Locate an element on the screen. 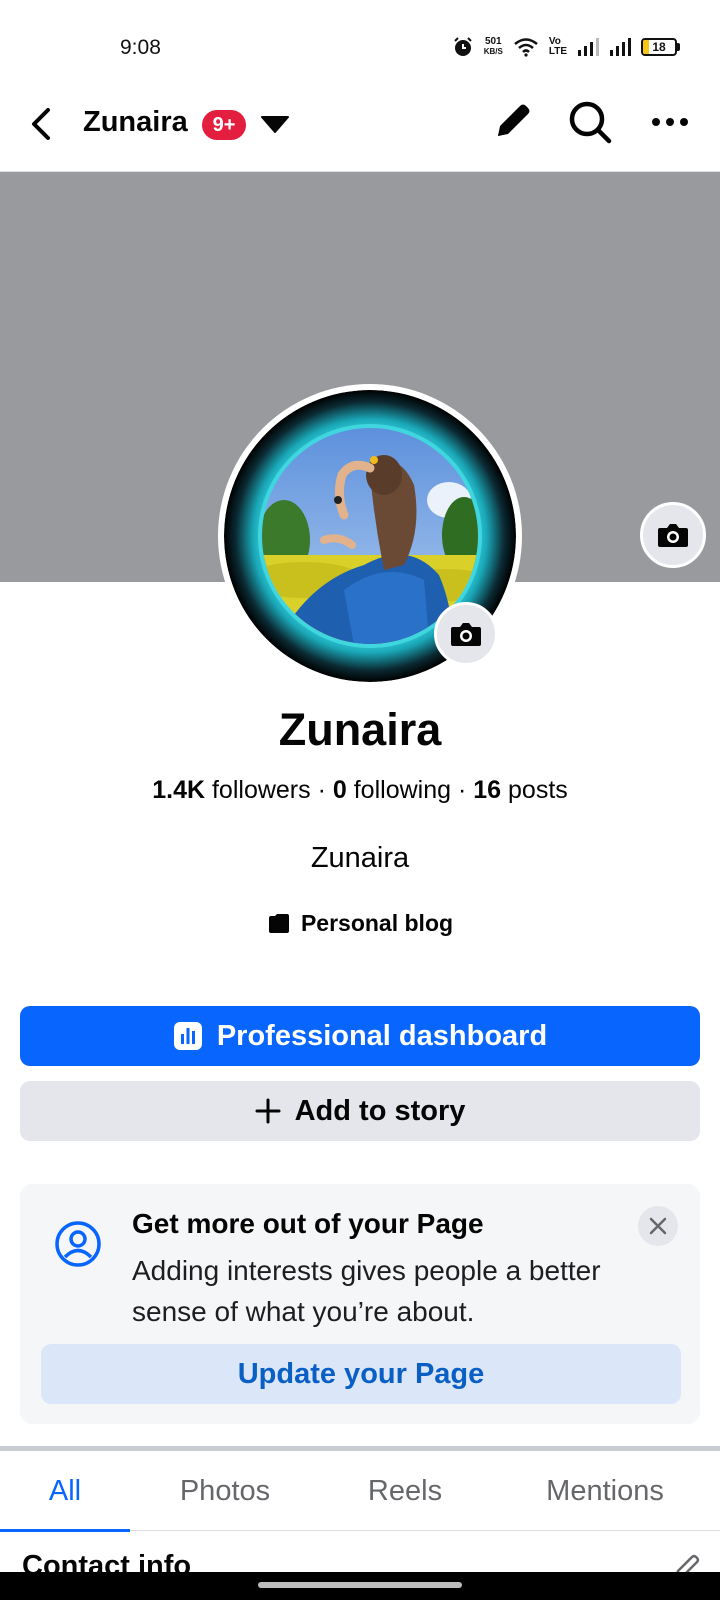 The image size is (720, 1600). network-speed: 501 KB/S is located at coordinates (493, 47).